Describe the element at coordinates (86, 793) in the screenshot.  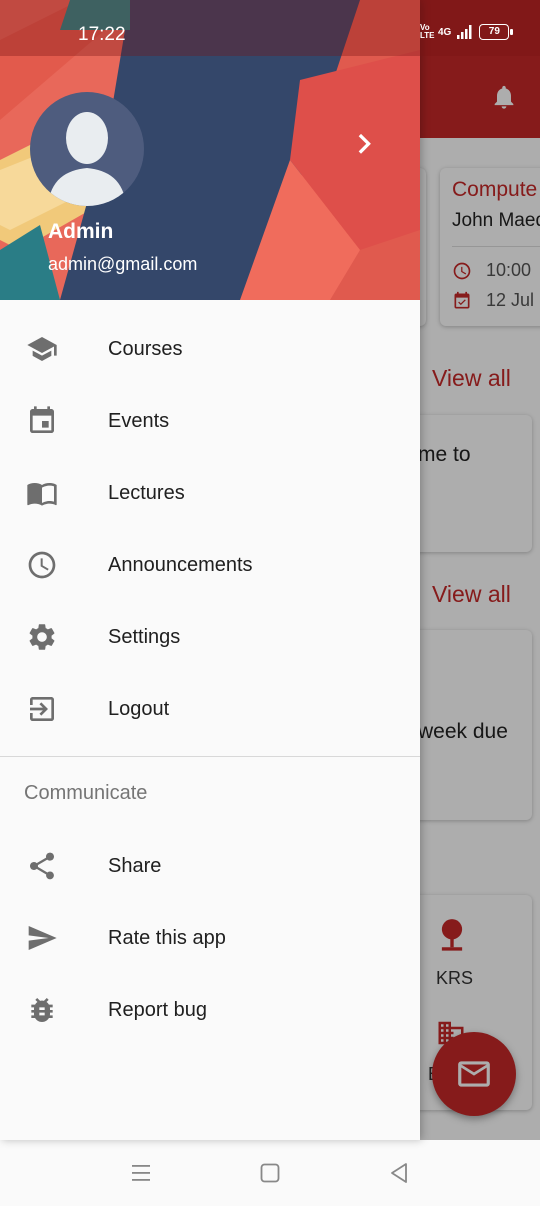
I see `section-title-communicate: Communicate` at that location.